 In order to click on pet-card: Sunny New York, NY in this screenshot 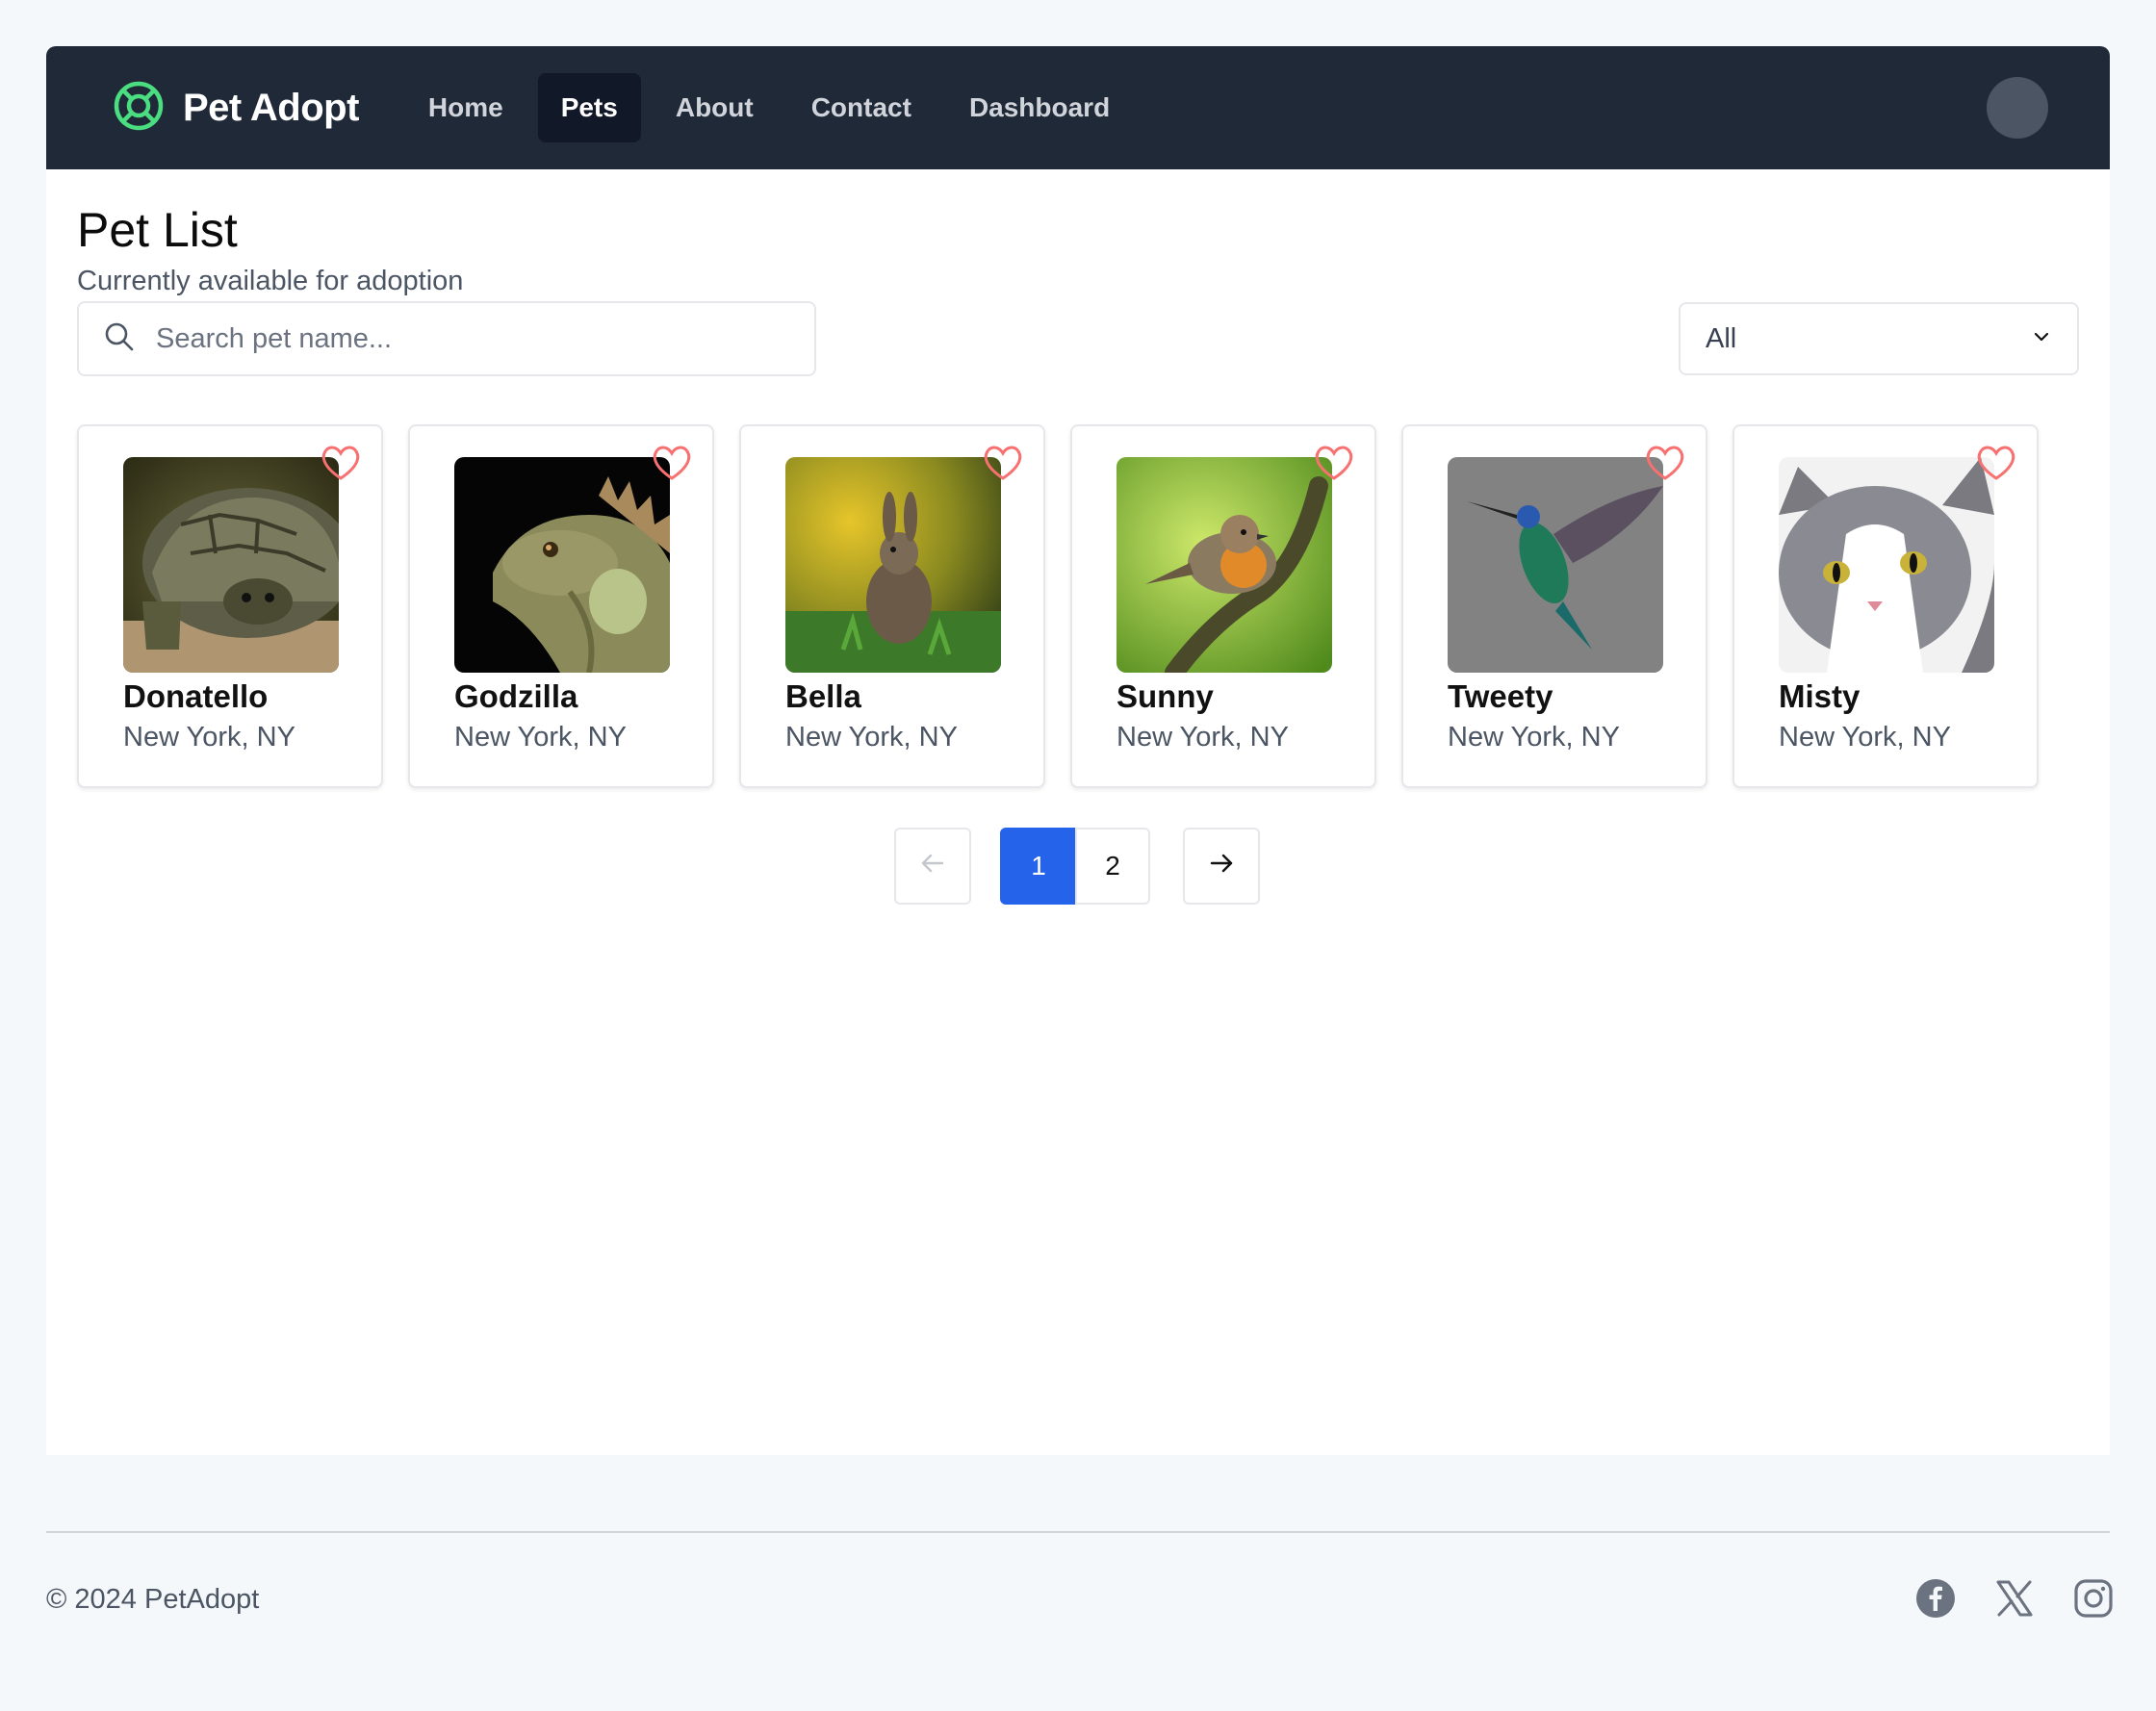, I will do `click(1223, 606)`.